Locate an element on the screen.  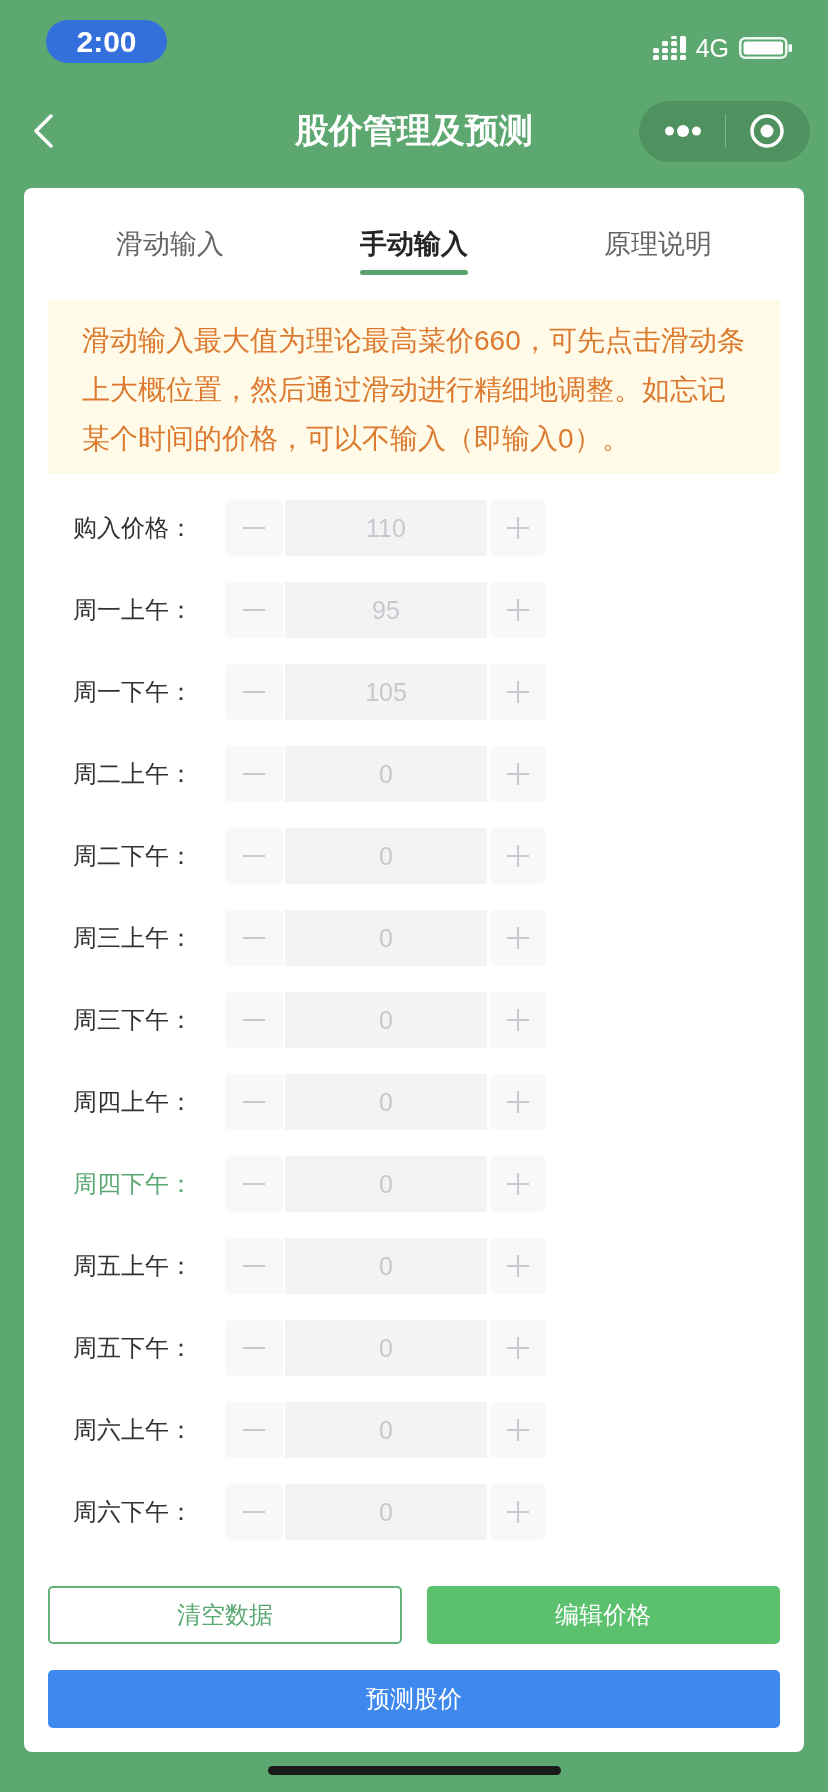
row-label: 周五上午： is located at coordinates (133, 1266).